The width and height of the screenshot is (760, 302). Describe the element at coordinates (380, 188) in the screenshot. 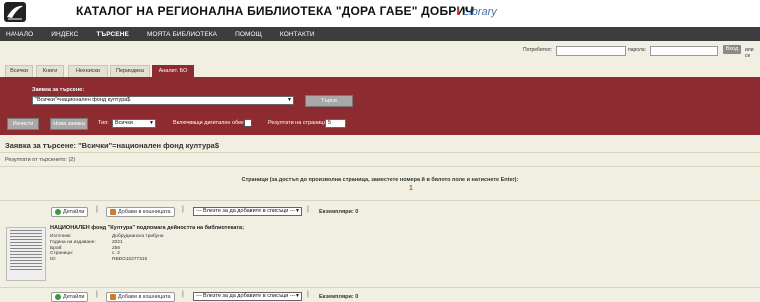

I see `page-link-1: 1` at that location.